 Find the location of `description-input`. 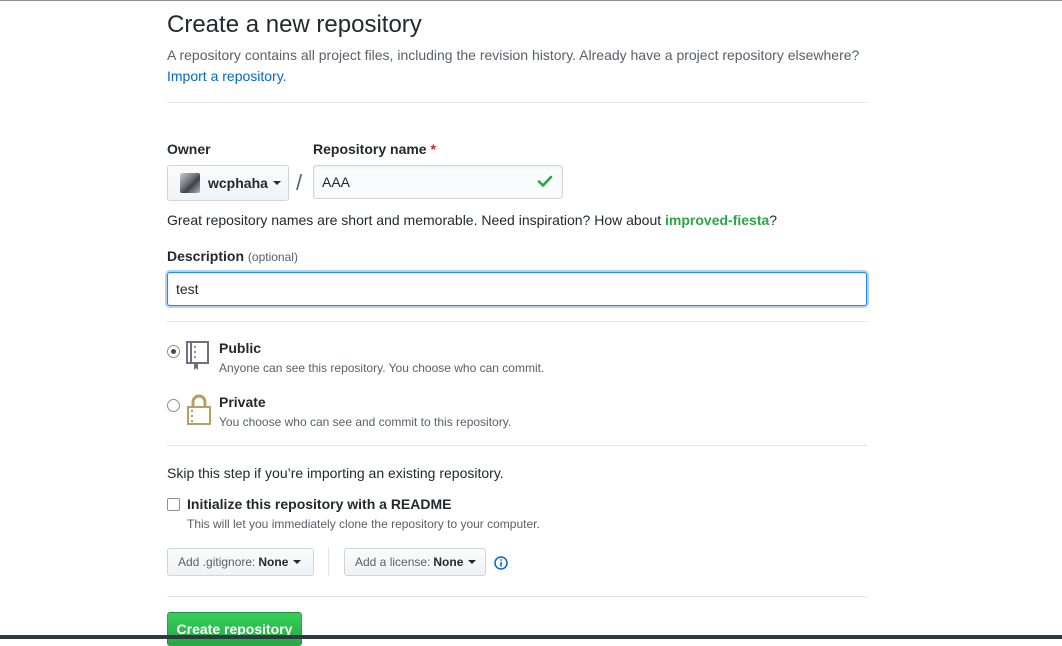

description-input is located at coordinates (517, 289).